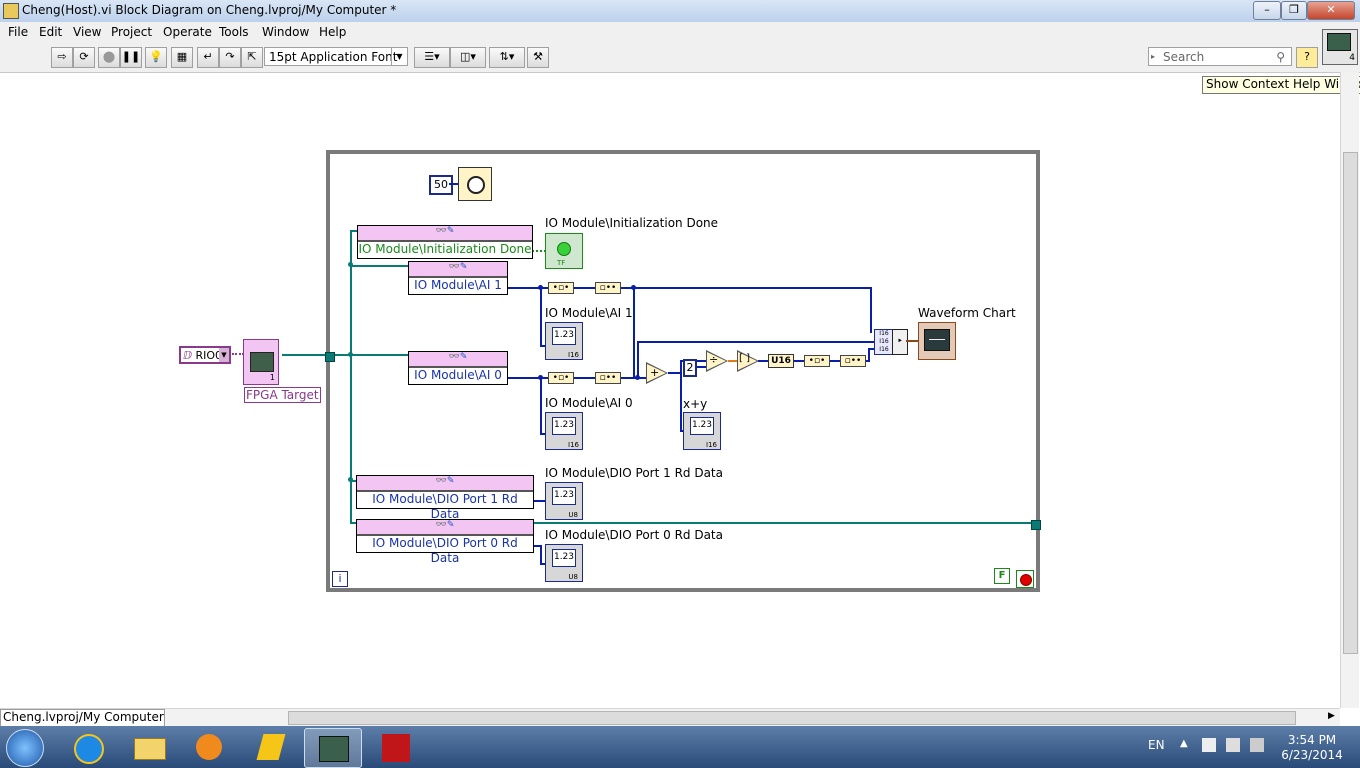 Image resolution: width=1360 pixels, height=768 pixels. What do you see at coordinates (336, 56) in the screenshot?
I see `font-selector: 15pt Application Font ▼` at bounding box center [336, 56].